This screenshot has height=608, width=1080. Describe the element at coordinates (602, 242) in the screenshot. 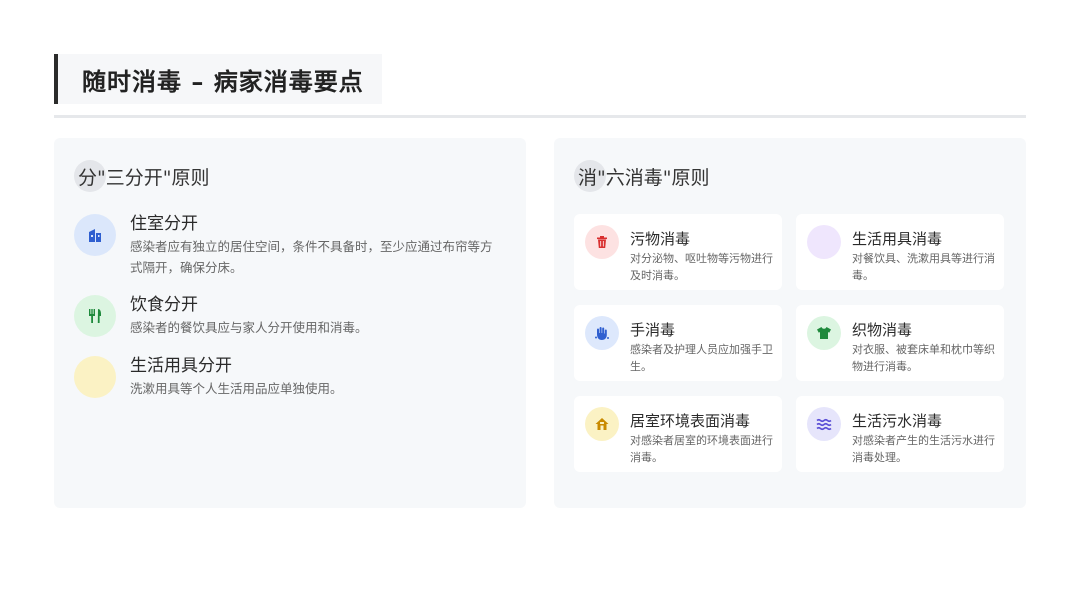

I see `trash-icon` at that location.